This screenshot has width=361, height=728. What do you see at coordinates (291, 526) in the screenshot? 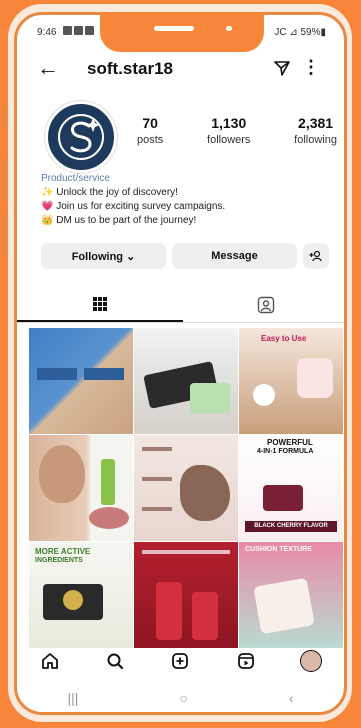
I see `post-caption: BLACK CHERRY FLAVOR` at bounding box center [291, 526].